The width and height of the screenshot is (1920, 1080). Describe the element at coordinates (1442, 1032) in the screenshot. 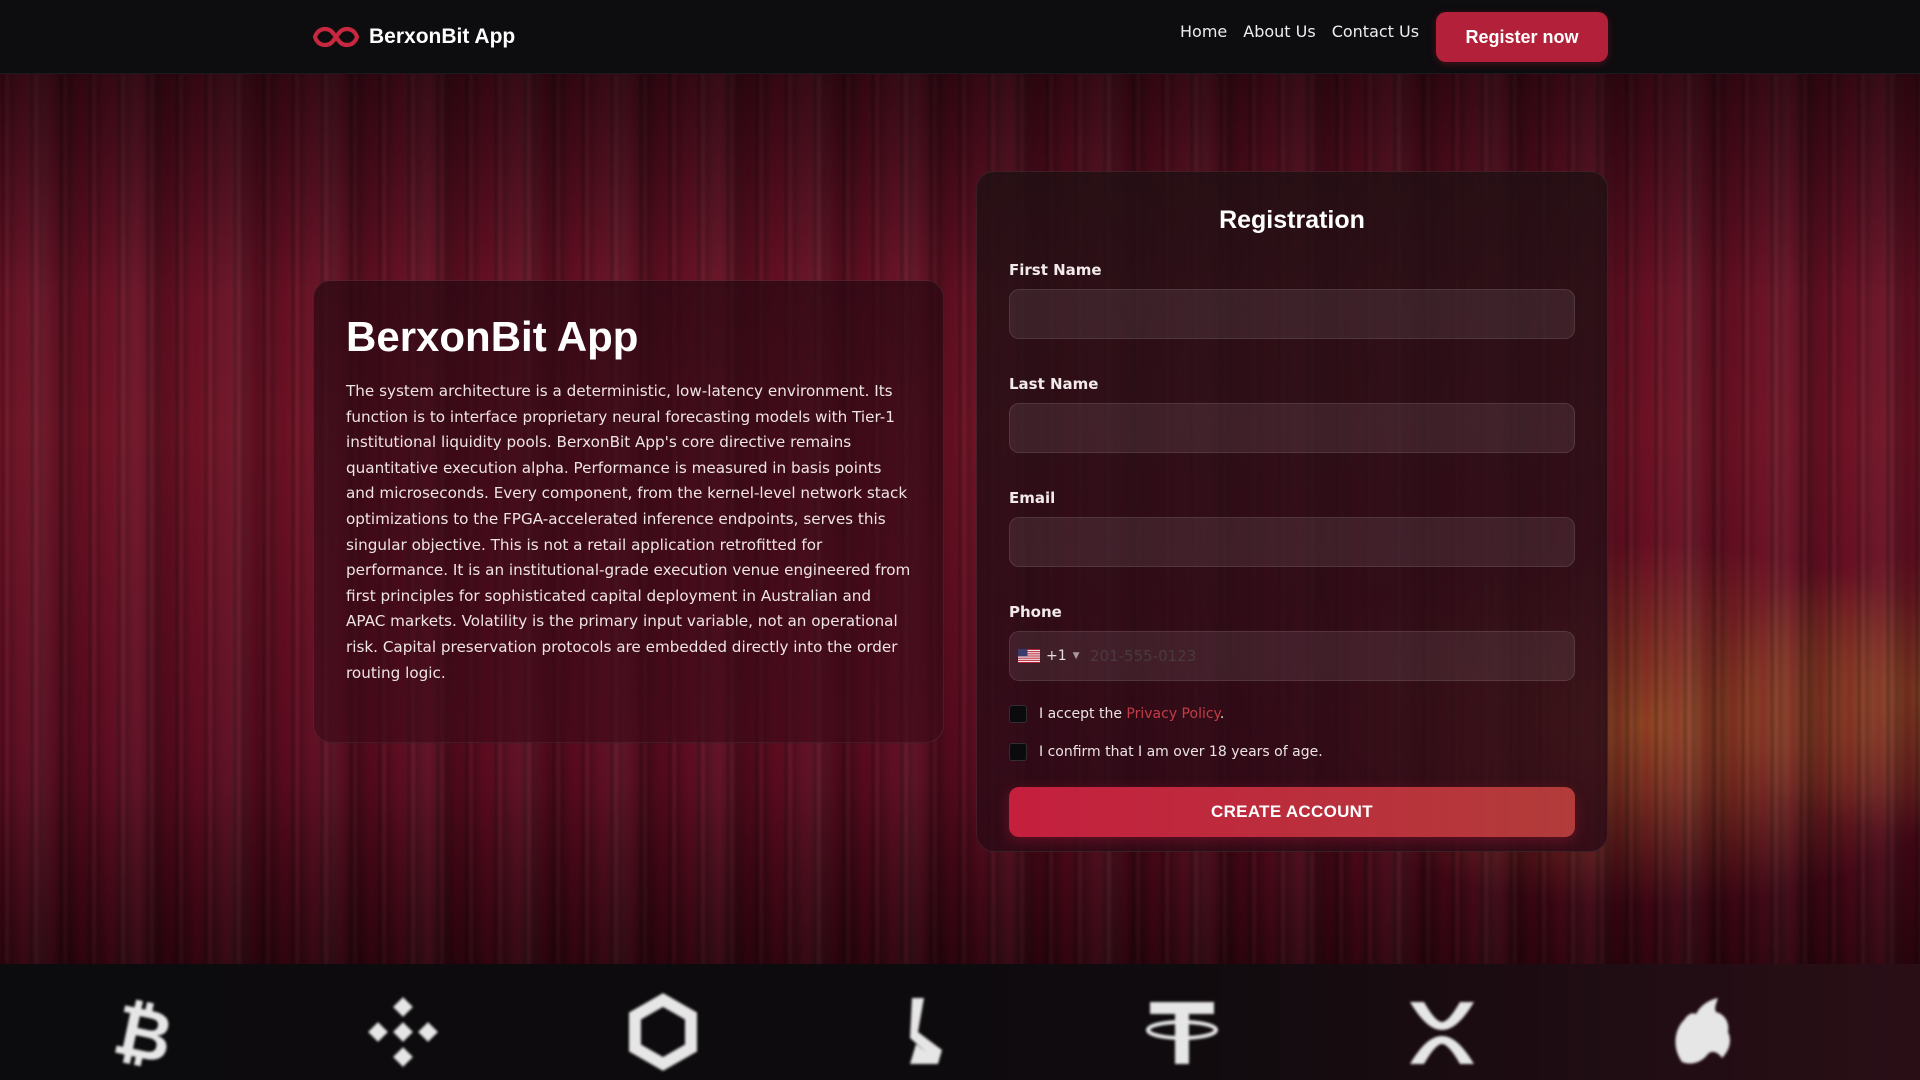

I see `xrp-icon` at that location.